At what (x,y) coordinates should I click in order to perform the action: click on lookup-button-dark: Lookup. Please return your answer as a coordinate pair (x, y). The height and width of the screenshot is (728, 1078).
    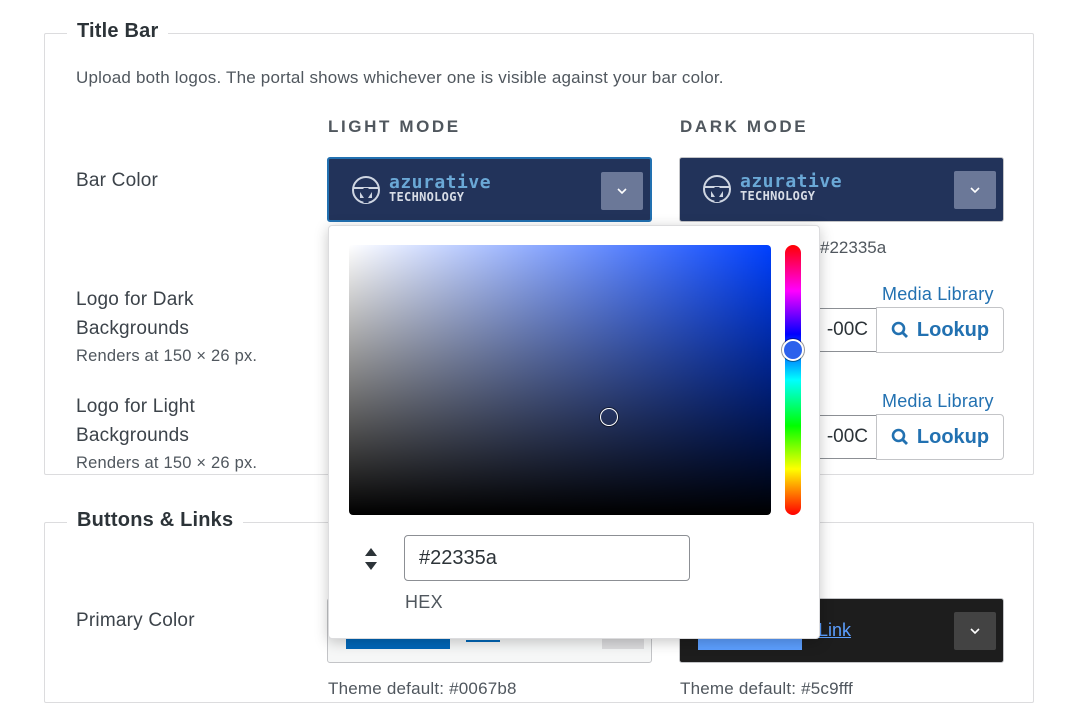
    Looking at the image, I should click on (940, 330).